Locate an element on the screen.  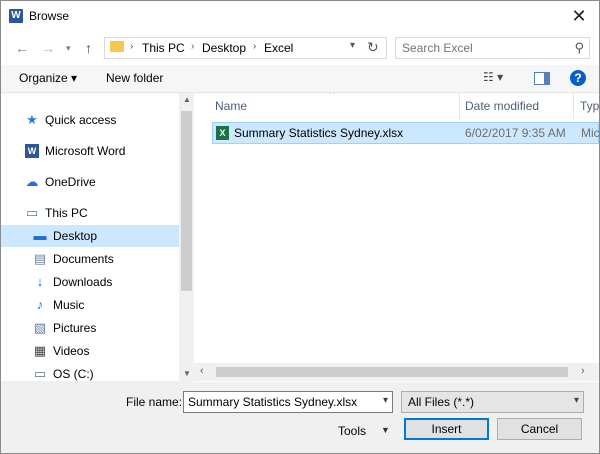
scroll-right-icon: › is located at coordinates (583, 371).